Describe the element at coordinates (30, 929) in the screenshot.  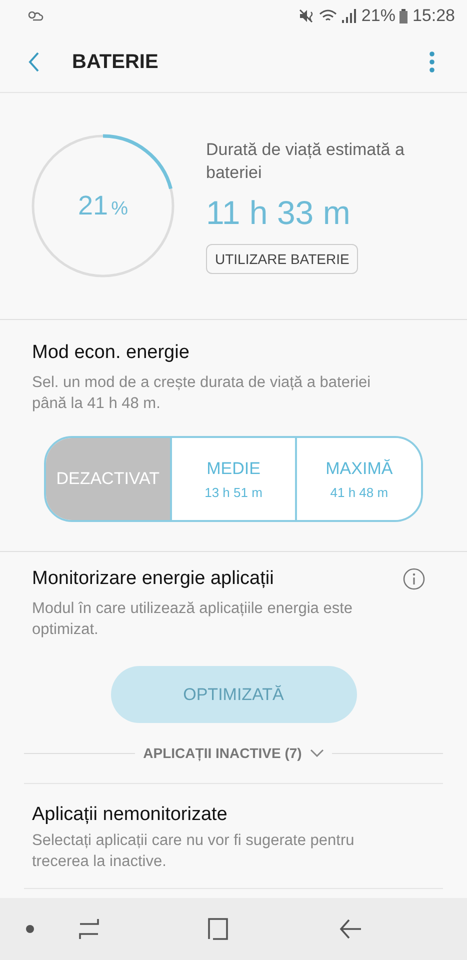
I see `dot-icon` at that location.